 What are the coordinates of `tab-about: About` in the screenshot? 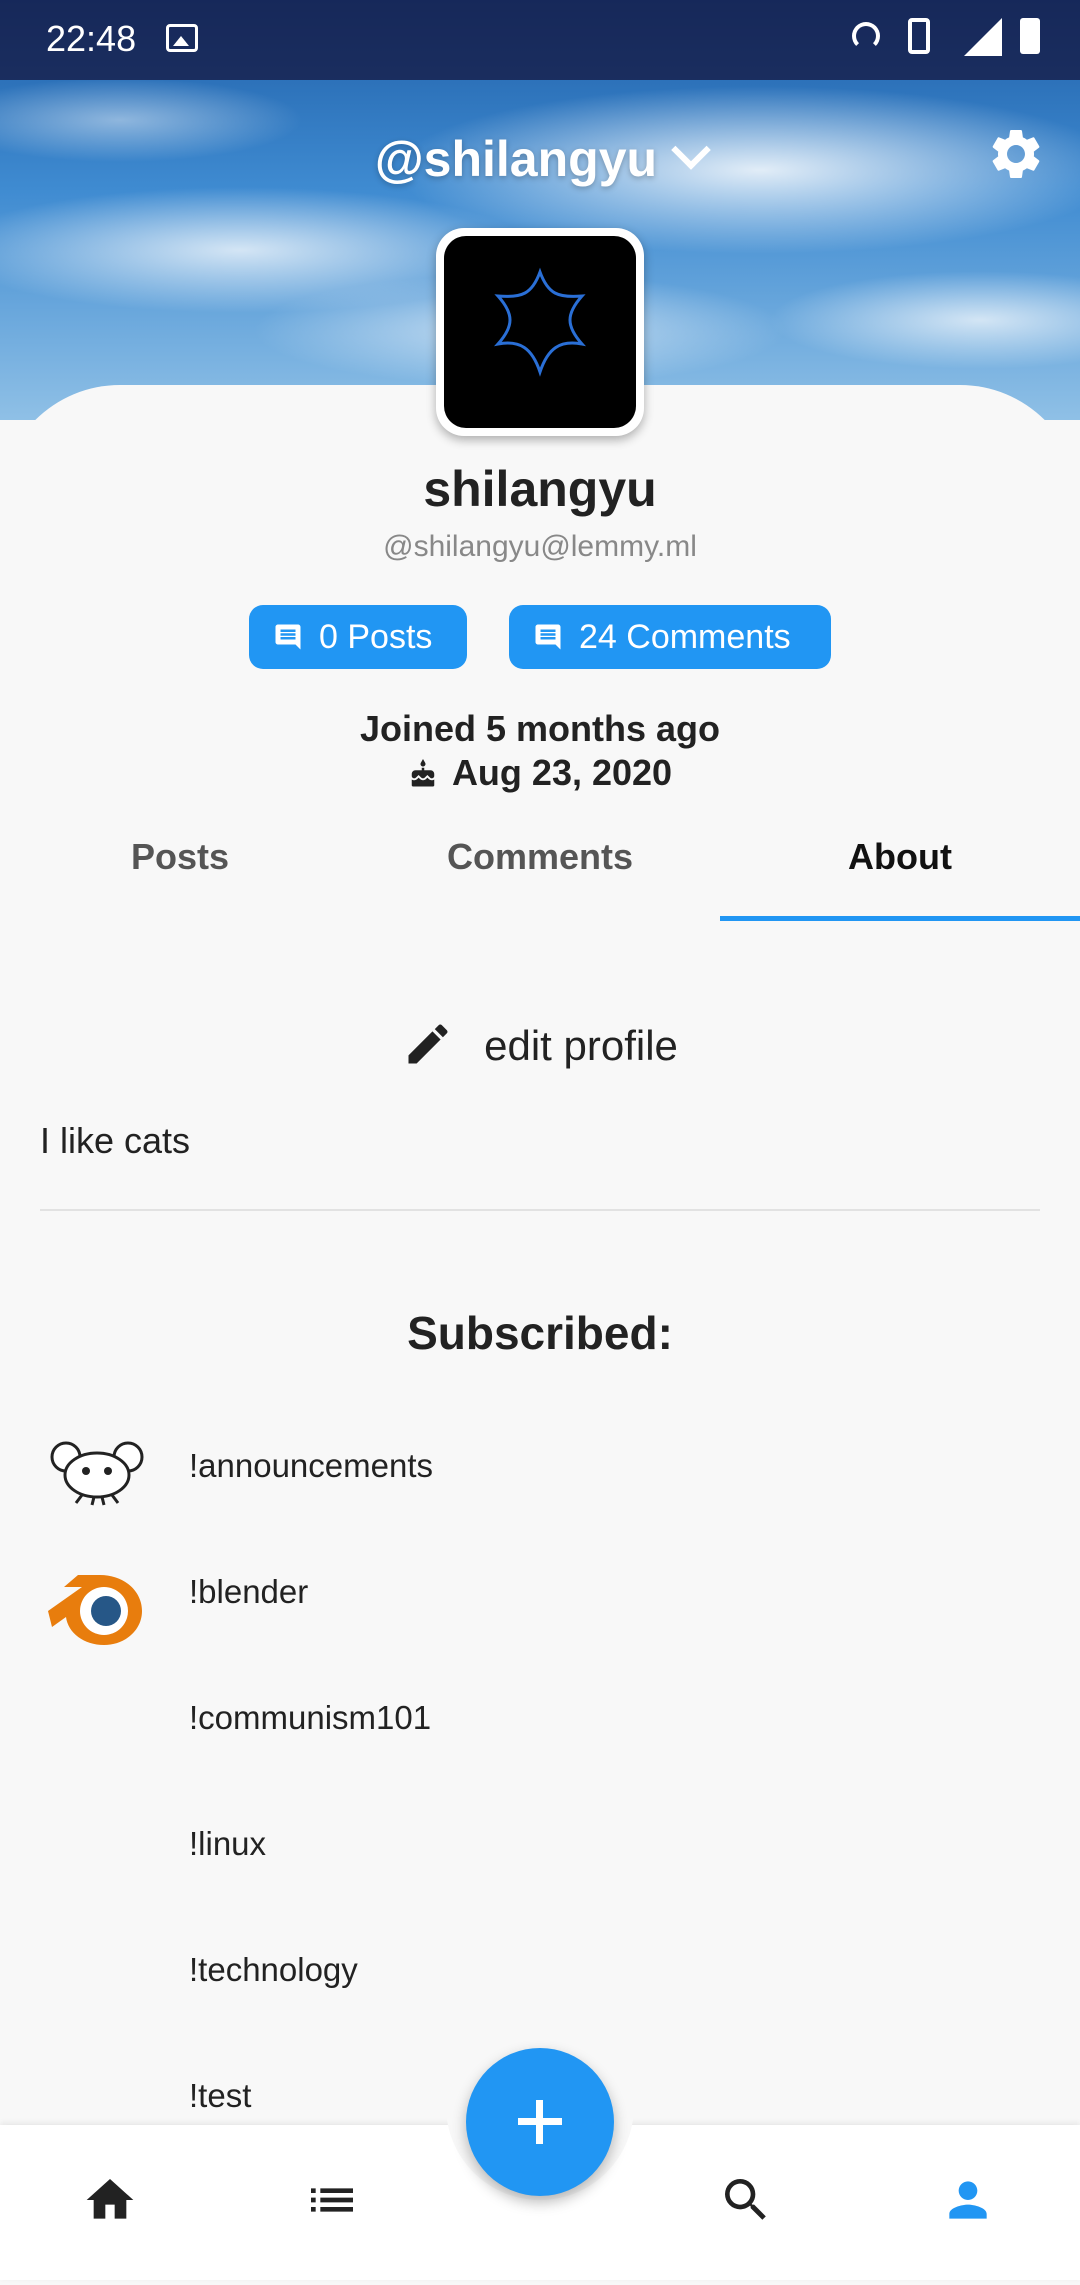 It's located at (900, 866).